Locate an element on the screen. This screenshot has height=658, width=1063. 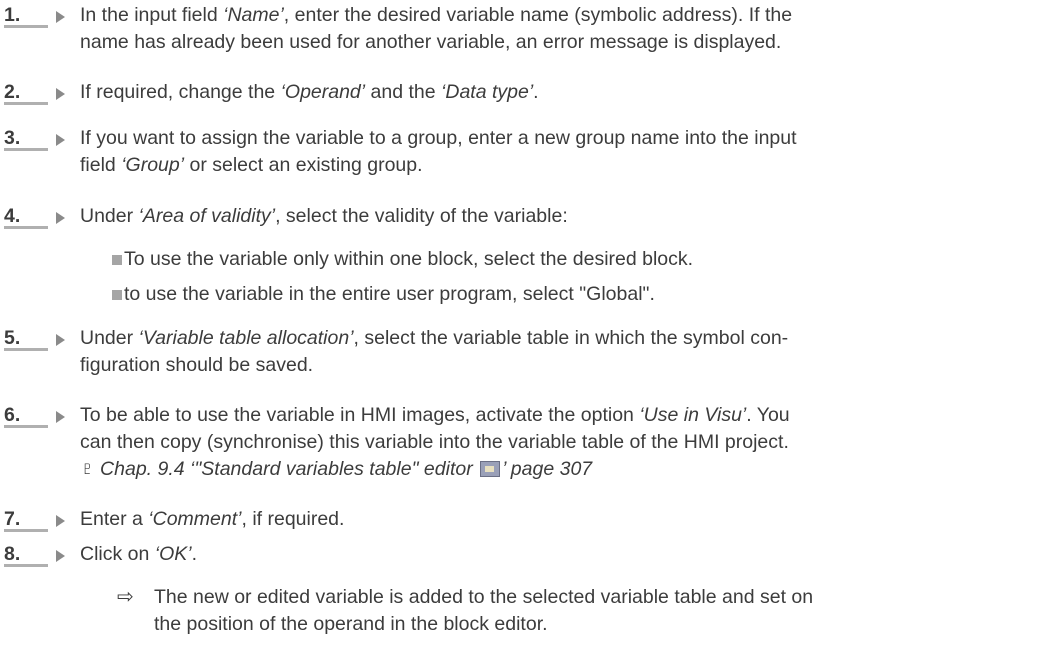
variable-table-icon is located at coordinates (490, 469).